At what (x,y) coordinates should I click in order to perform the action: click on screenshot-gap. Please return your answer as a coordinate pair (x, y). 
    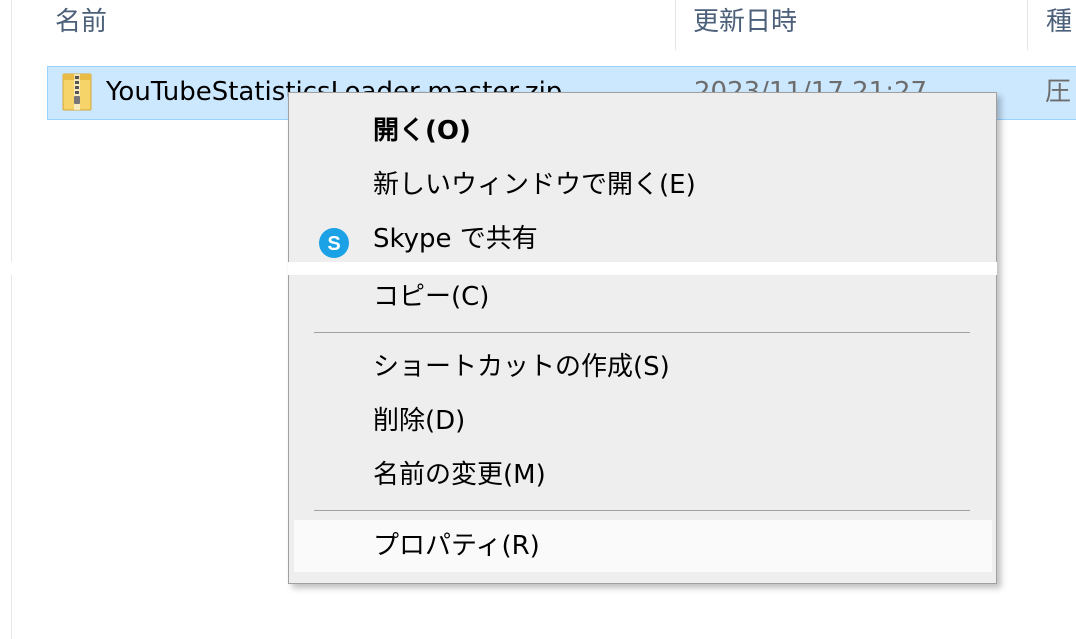
    Looking at the image, I should click on (642, 268).